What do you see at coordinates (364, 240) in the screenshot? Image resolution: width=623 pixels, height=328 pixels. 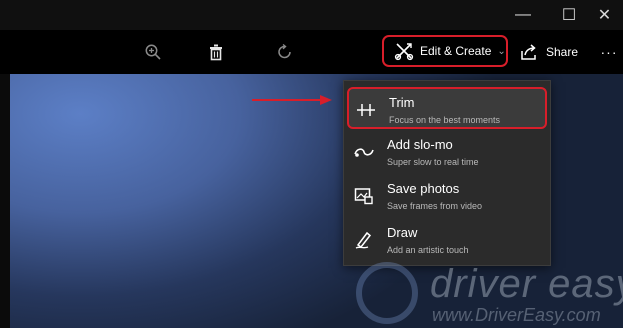 I see `draw-icon` at bounding box center [364, 240].